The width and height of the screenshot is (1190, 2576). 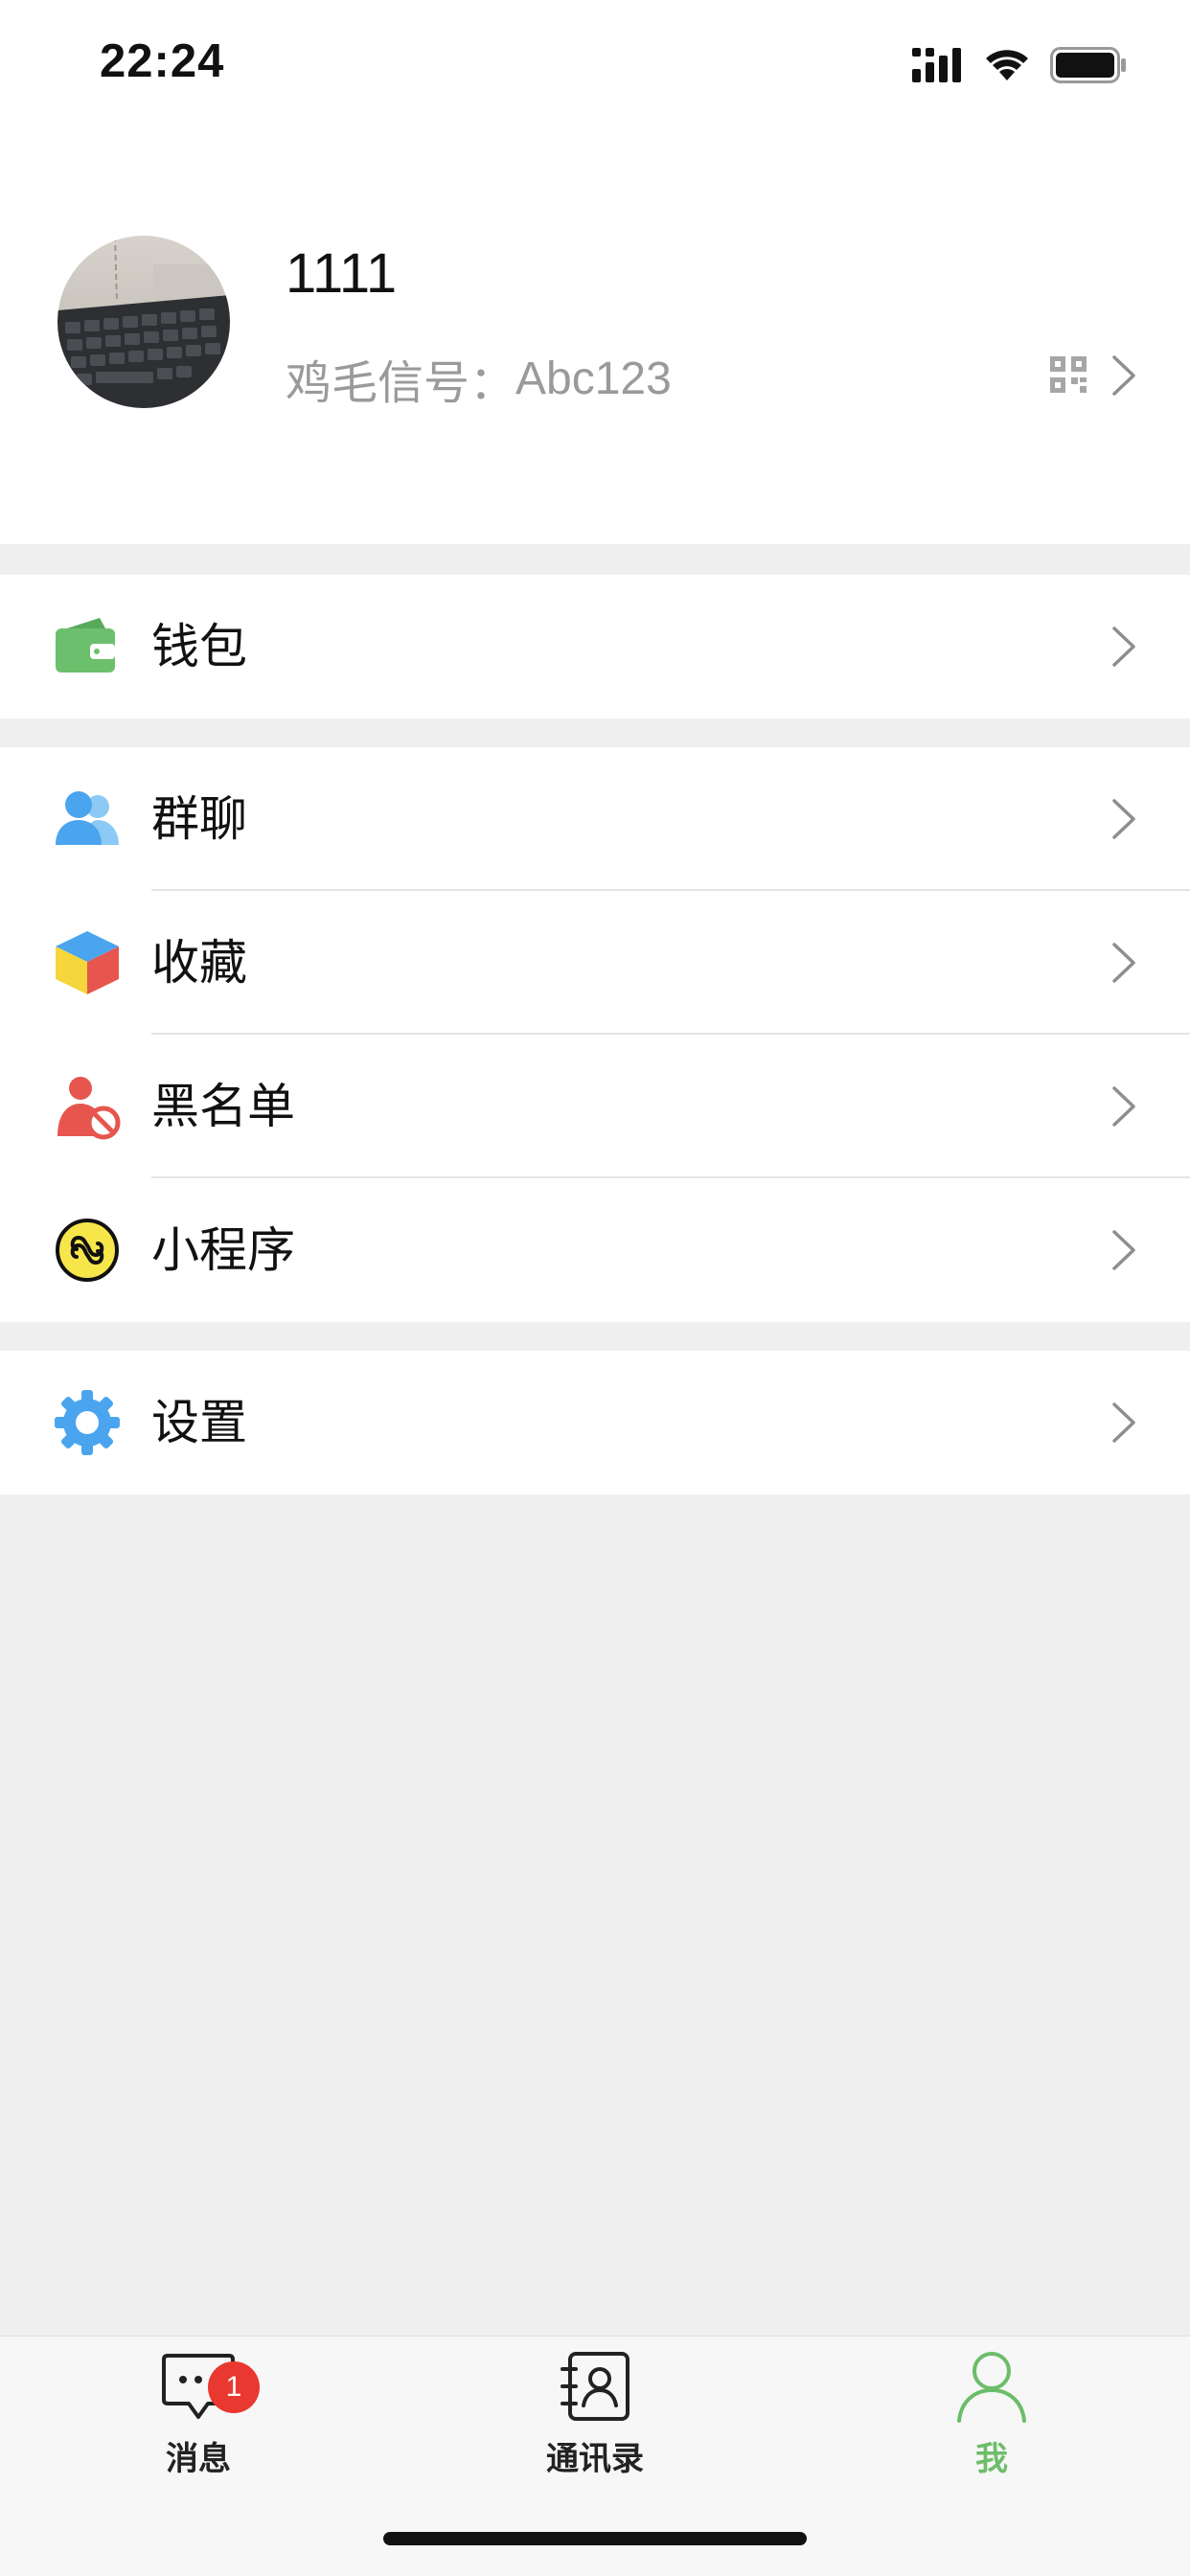 What do you see at coordinates (595, 63) in the screenshot?
I see `status-bar: 22:24` at bounding box center [595, 63].